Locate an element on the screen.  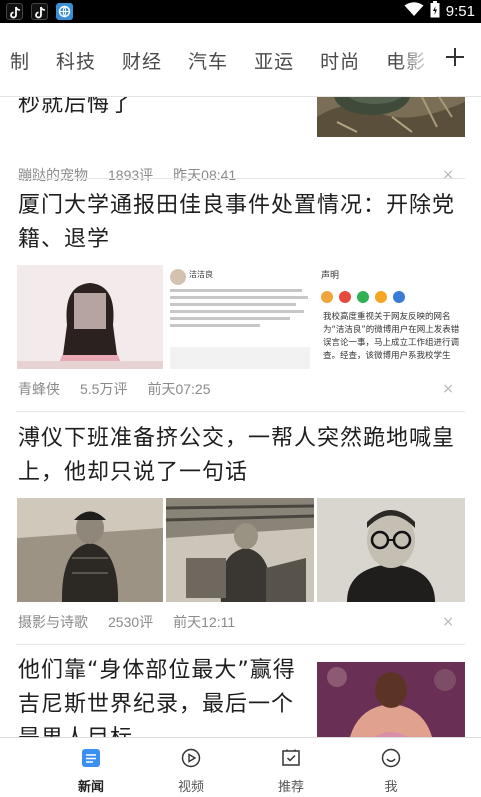
video-play-icon is located at coordinates (191, 758).